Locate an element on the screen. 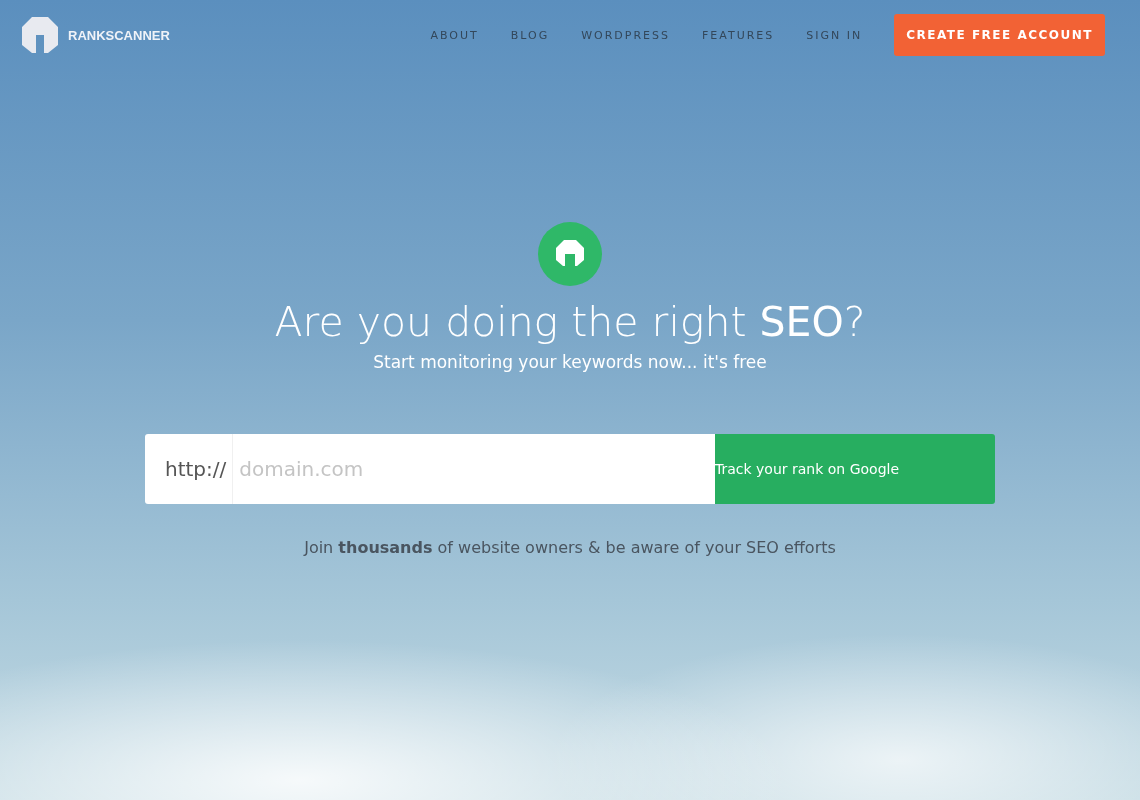 The image size is (1140, 800). create-account-button: CREATE FREE ACCOUNT is located at coordinates (999, 35).